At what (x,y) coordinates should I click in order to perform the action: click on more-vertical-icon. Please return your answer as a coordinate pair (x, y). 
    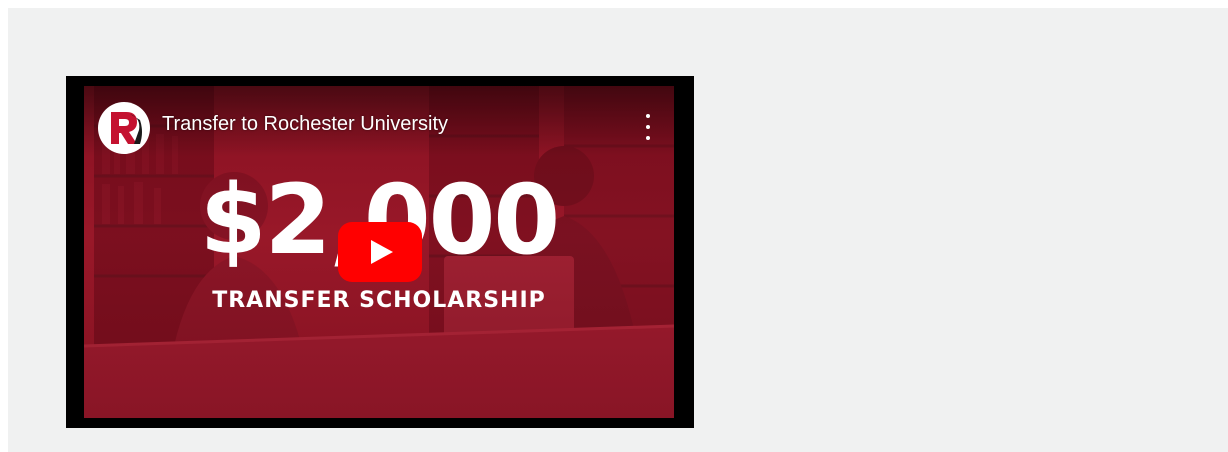
    Looking at the image, I should click on (648, 127).